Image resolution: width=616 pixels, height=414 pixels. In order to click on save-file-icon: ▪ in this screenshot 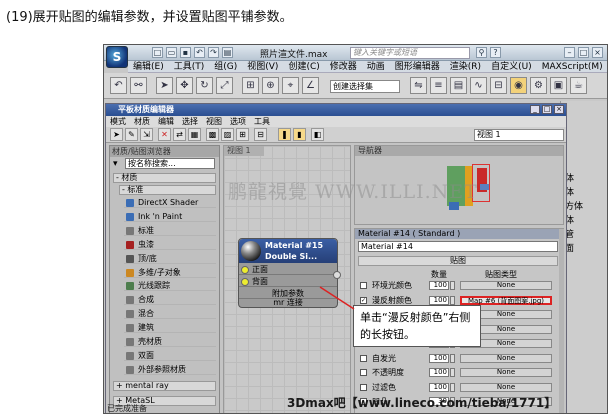, I will do `click(185, 52)`.